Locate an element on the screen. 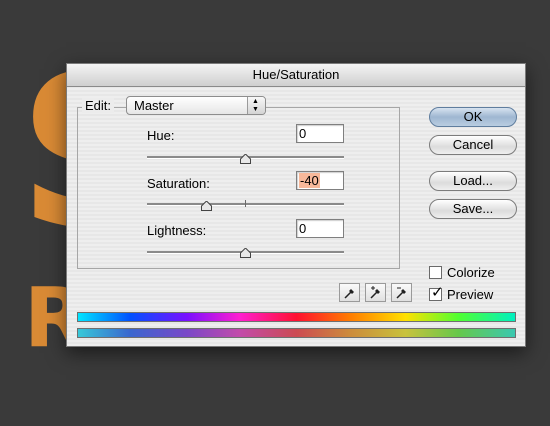 This screenshot has width=550, height=426. lightness-slider-thumb is located at coordinates (245, 251).